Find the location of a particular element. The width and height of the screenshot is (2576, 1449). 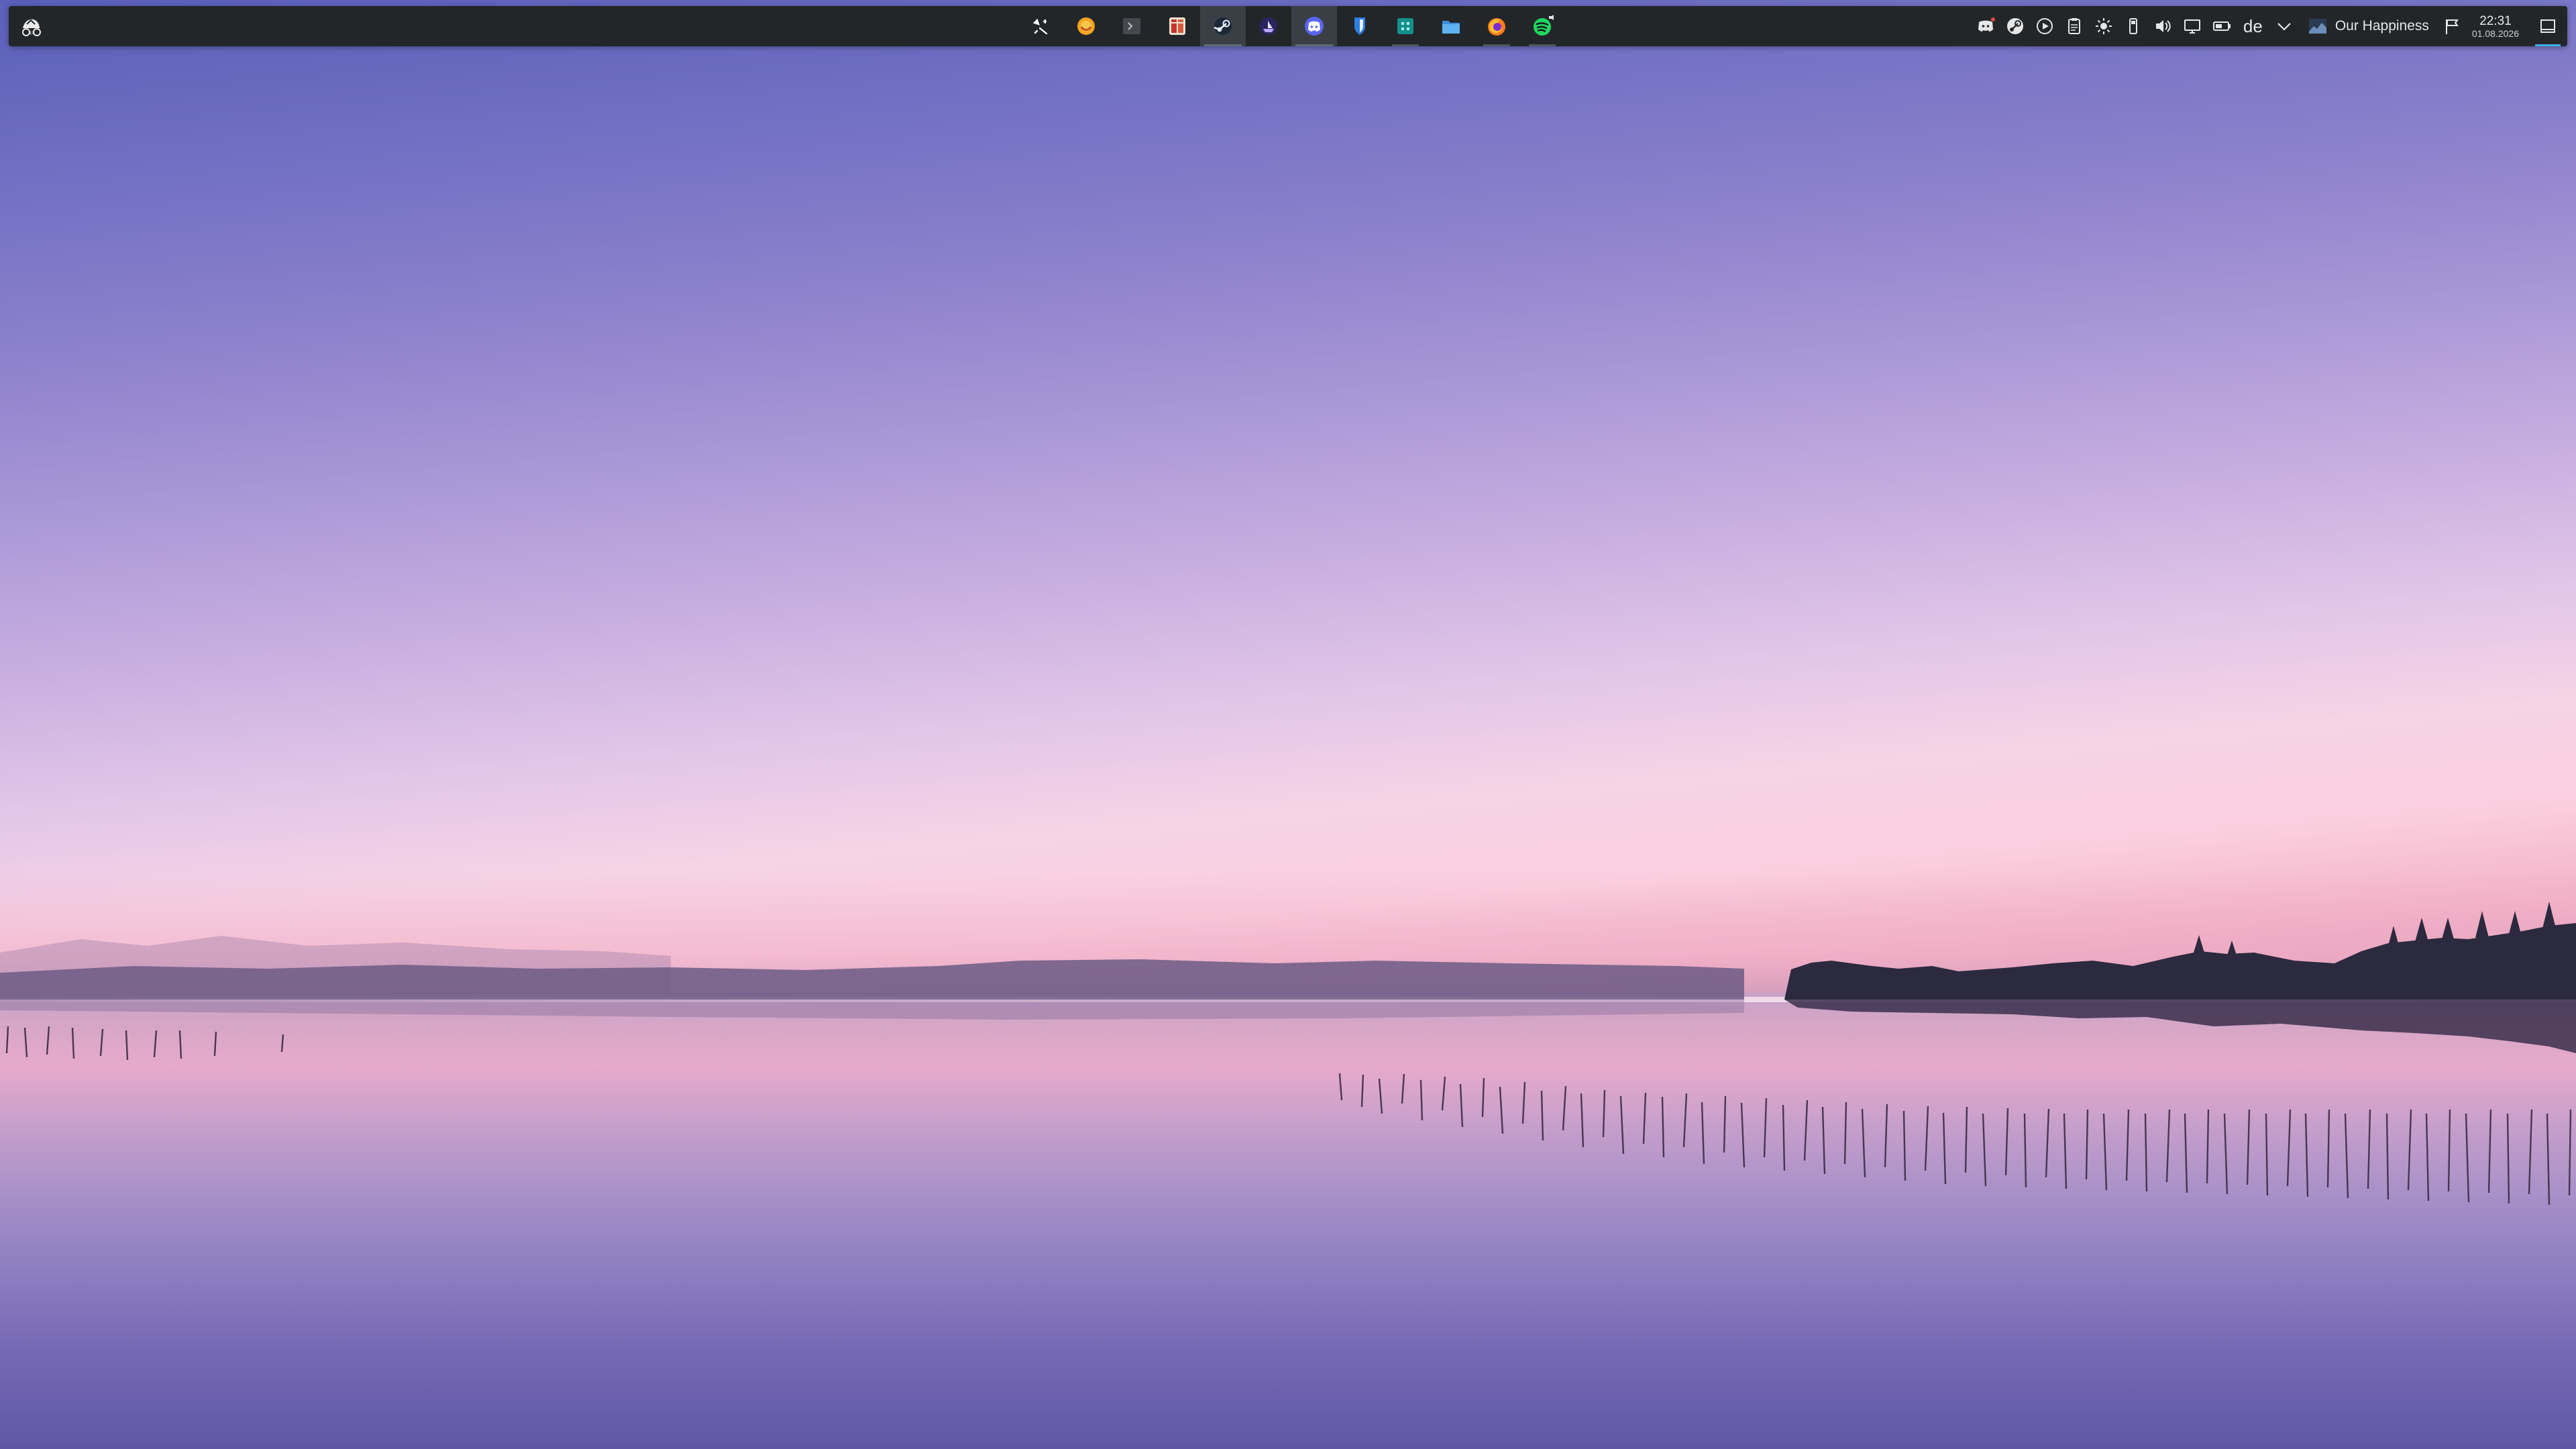

application-launcher-icon: 13 is located at coordinates (31, 27).